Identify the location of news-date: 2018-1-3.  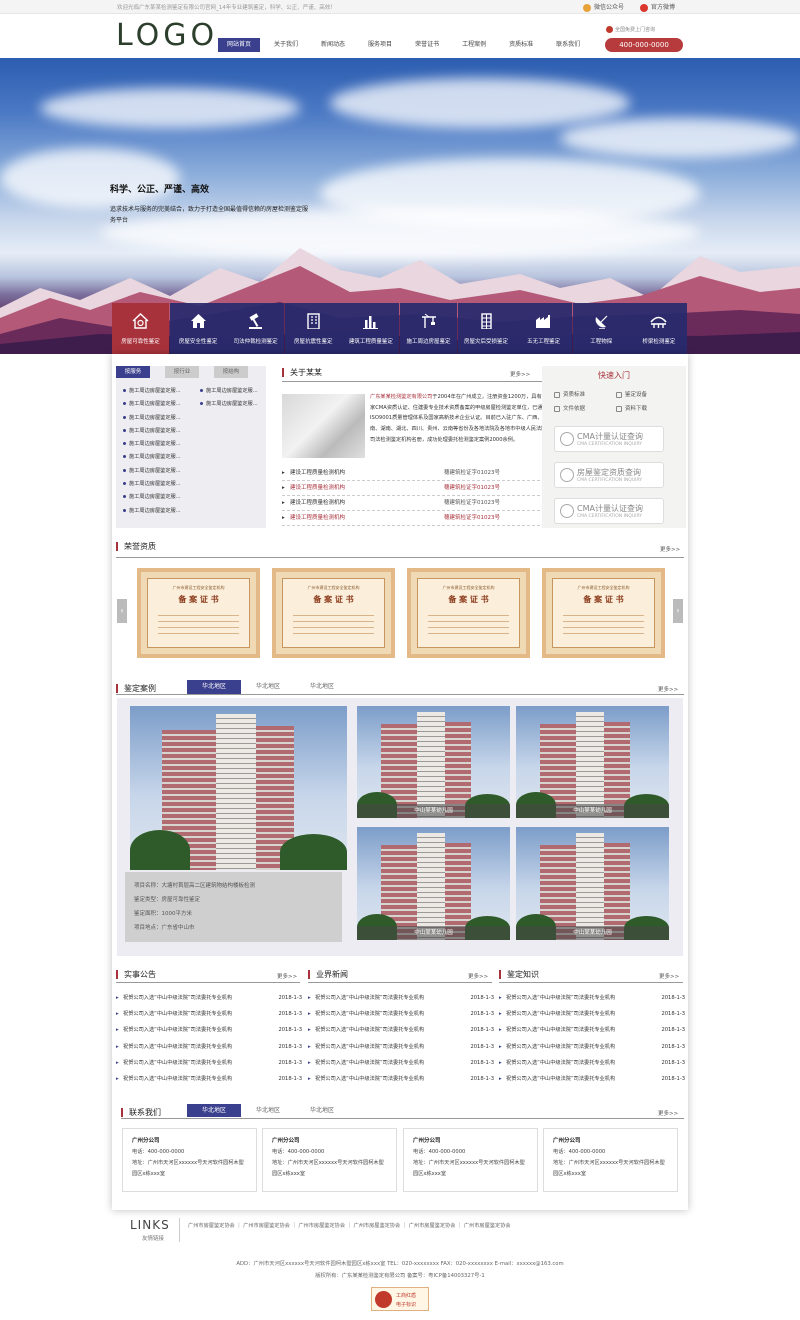
(290, 1014).